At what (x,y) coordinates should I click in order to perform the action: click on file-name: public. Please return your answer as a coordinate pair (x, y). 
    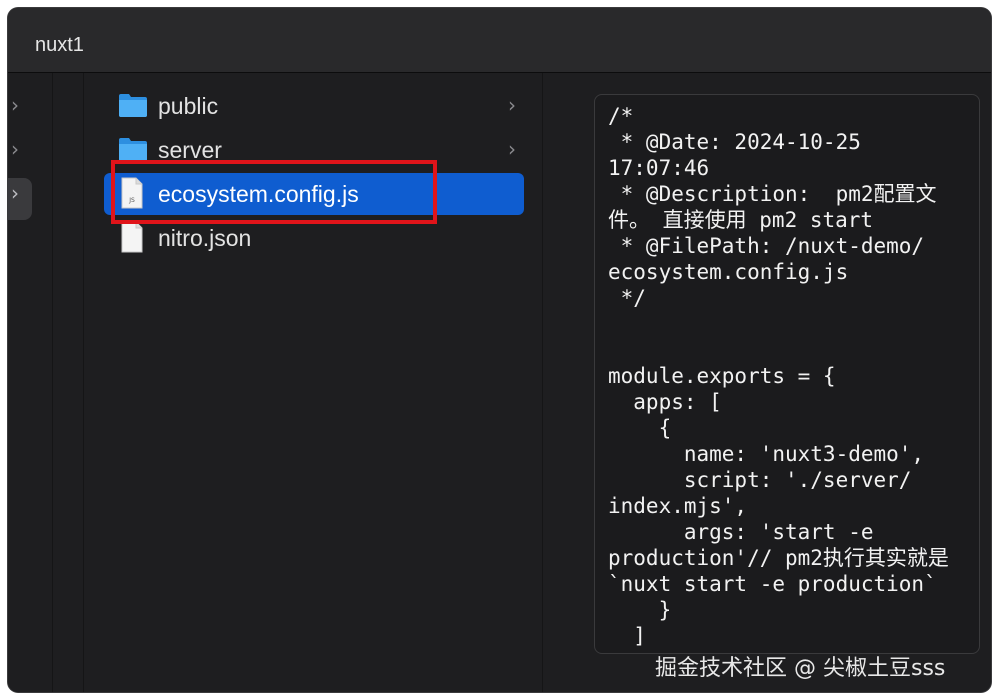
    Looking at the image, I should click on (188, 106).